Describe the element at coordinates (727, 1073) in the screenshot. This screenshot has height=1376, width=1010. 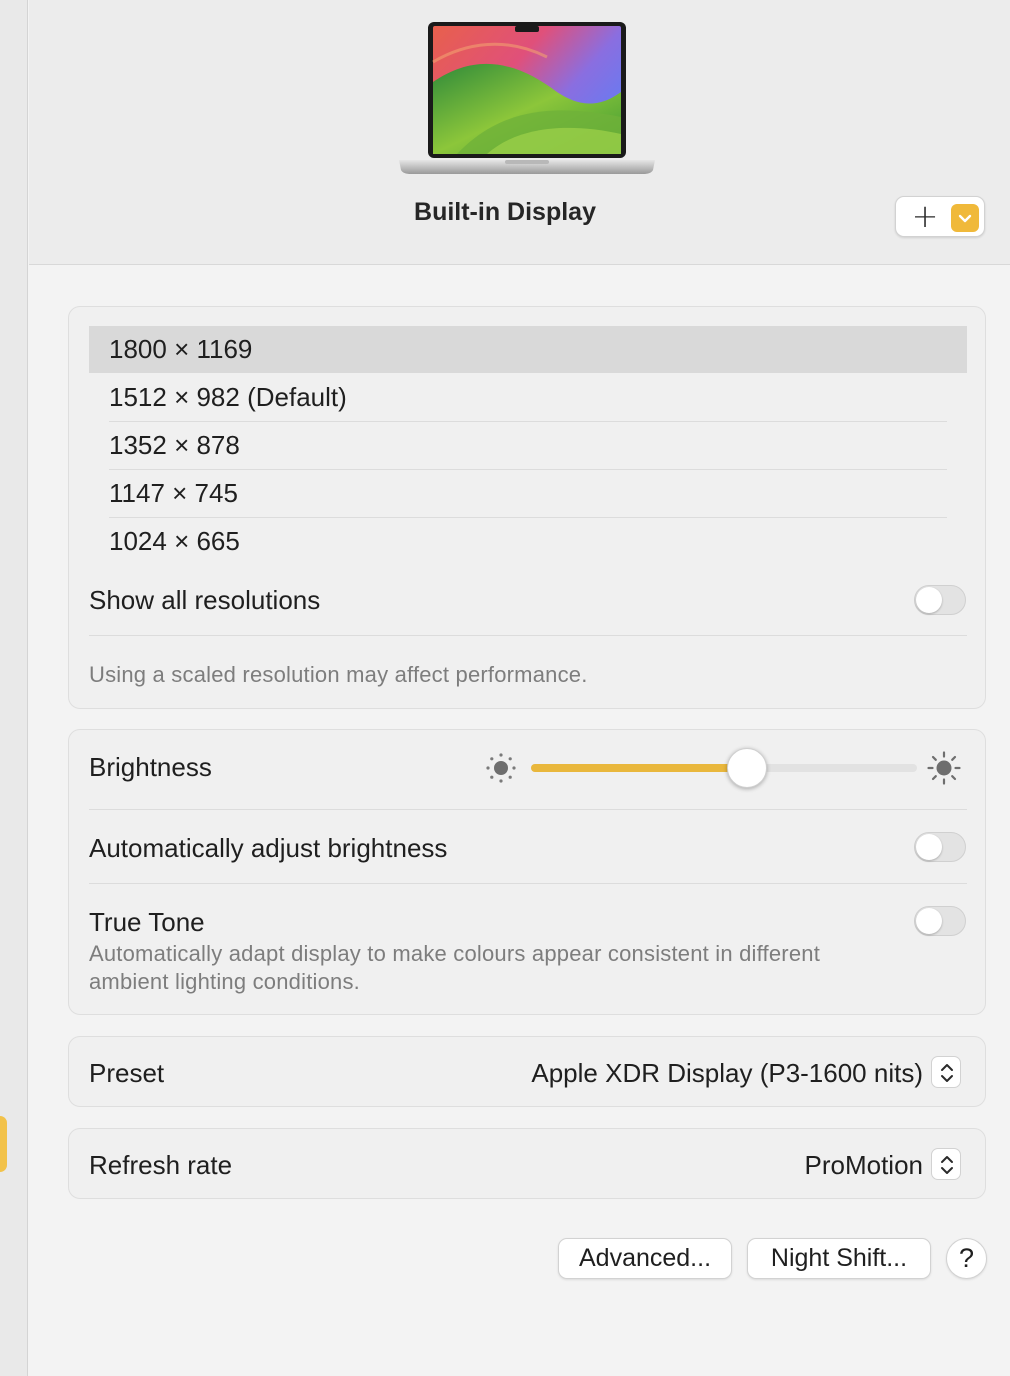
I see `preset-value: Apple XDR Display (P3-1600 nits)` at that location.